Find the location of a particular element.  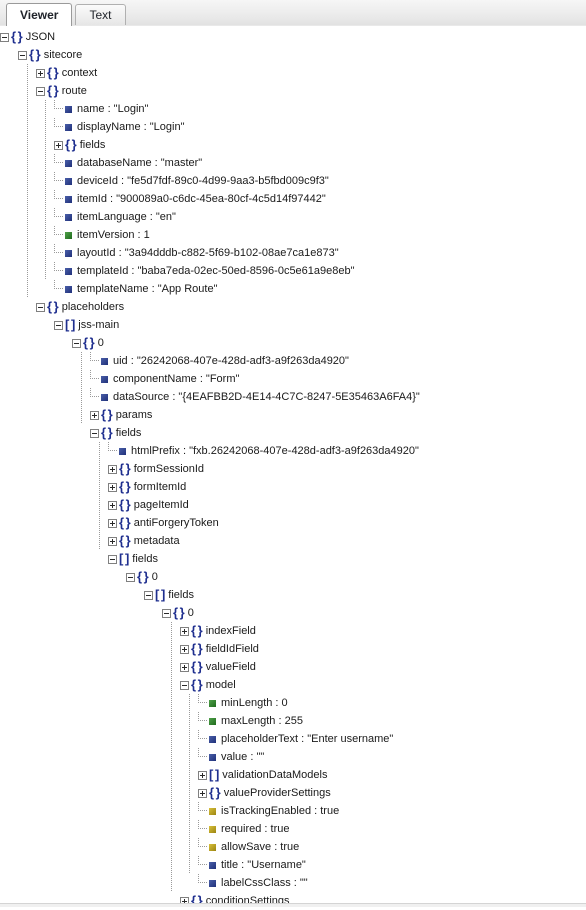

tree-leaf-row: minLength : 0 is located at coordinates (293, 703).